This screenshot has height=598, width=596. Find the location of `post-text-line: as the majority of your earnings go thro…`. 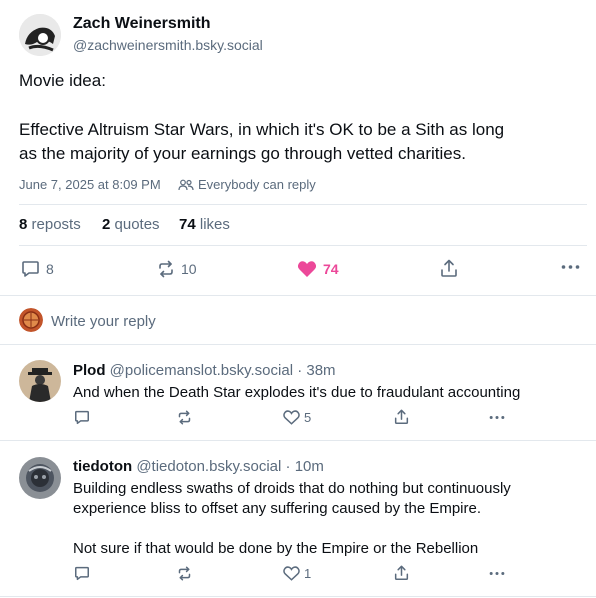

post-text-line: as the majority of your earnings go thro… is located at coordinates (242, 153).